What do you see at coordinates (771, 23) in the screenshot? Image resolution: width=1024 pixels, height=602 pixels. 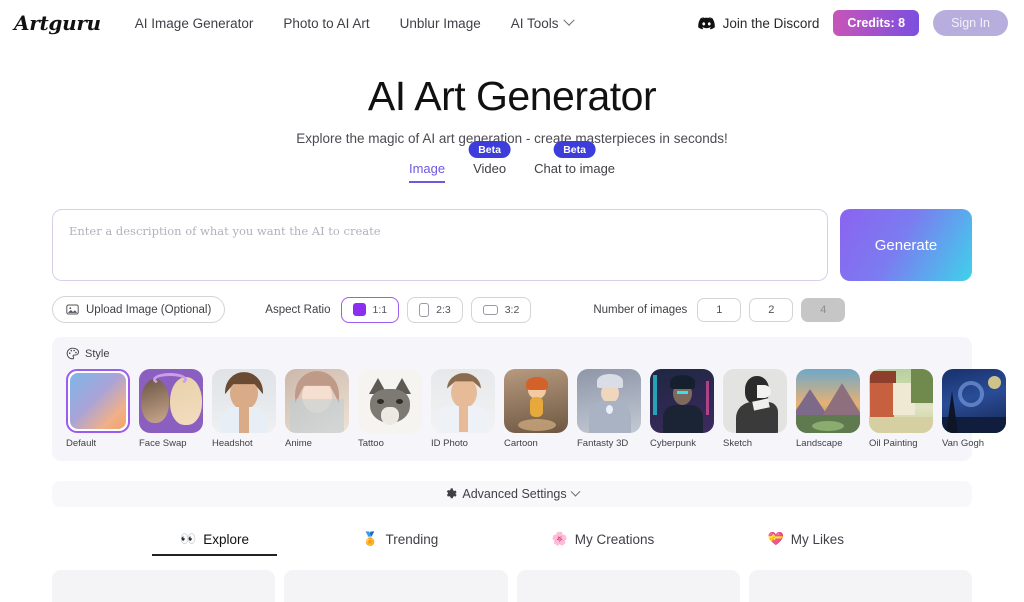 I see `join-discord-label: Join the Discord` at bounding box center [771, 23].